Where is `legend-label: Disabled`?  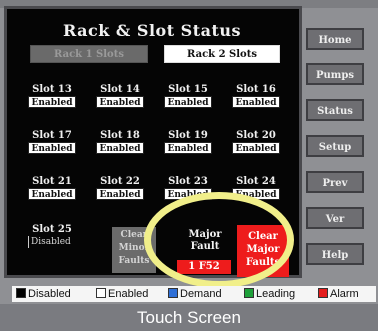 legend-label: Disabled is located at coordinates (49, 294).